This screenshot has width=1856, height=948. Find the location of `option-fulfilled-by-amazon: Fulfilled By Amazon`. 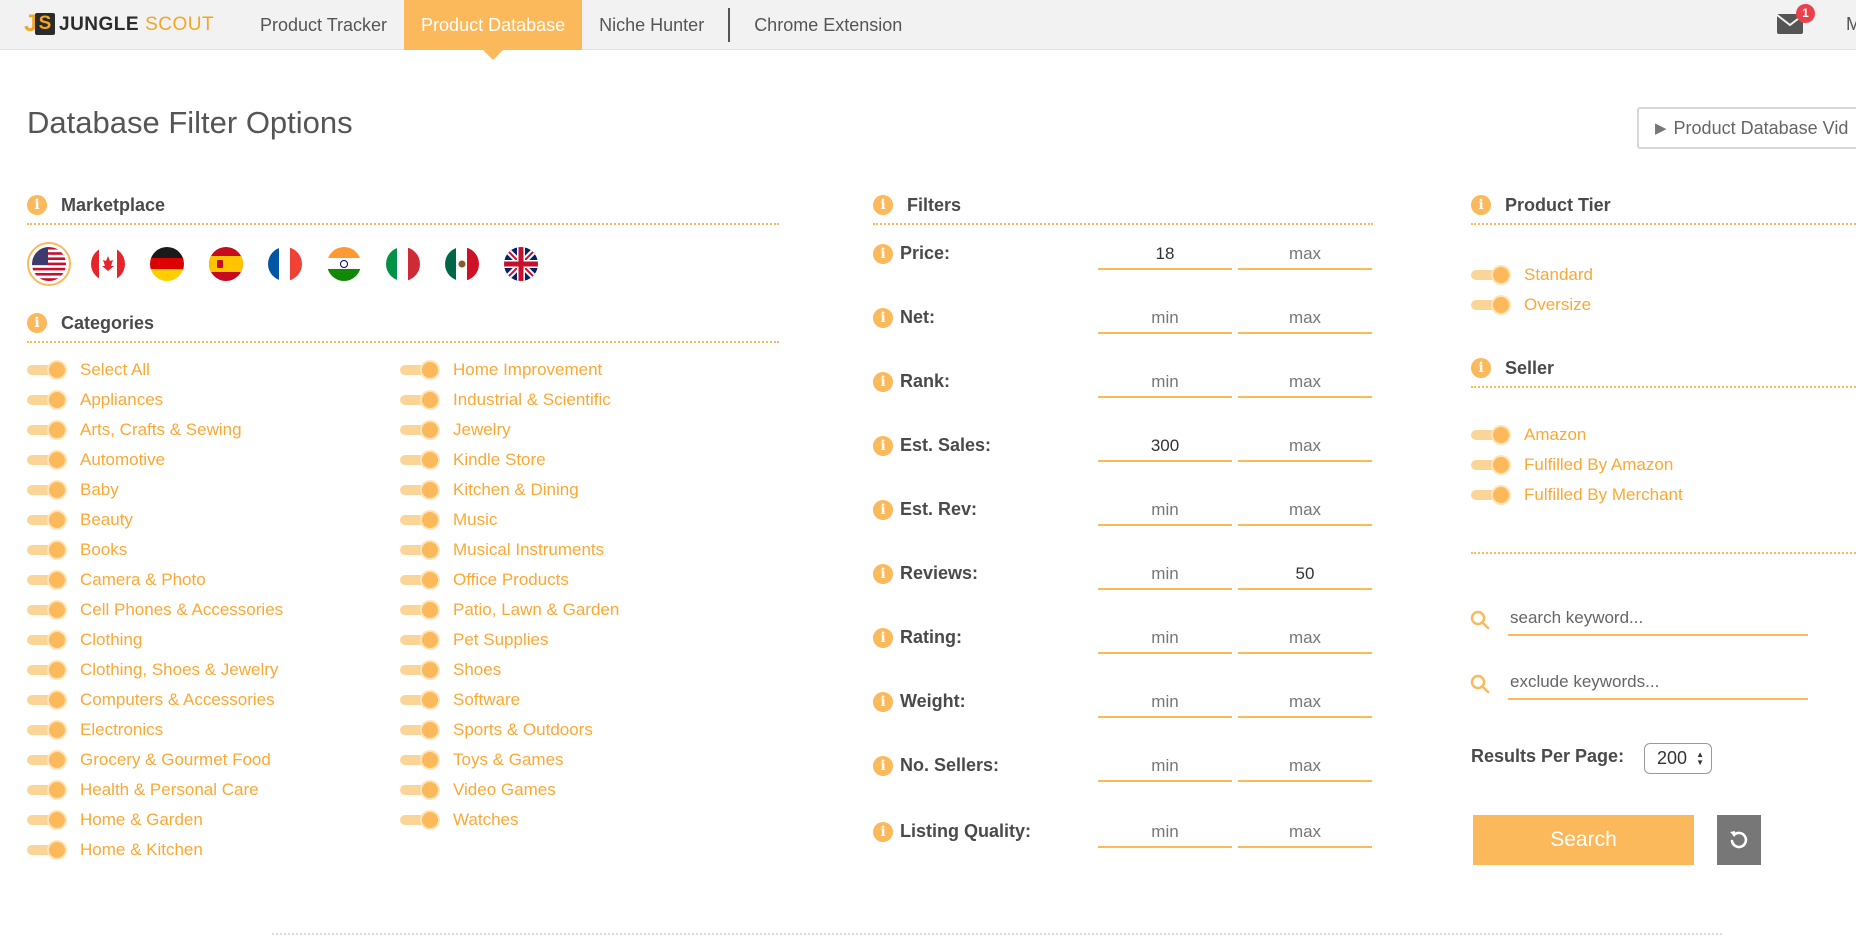

option-fulfilled-by-amazon: Fulfilled By Amazon is located at coordinates (1572, 465).